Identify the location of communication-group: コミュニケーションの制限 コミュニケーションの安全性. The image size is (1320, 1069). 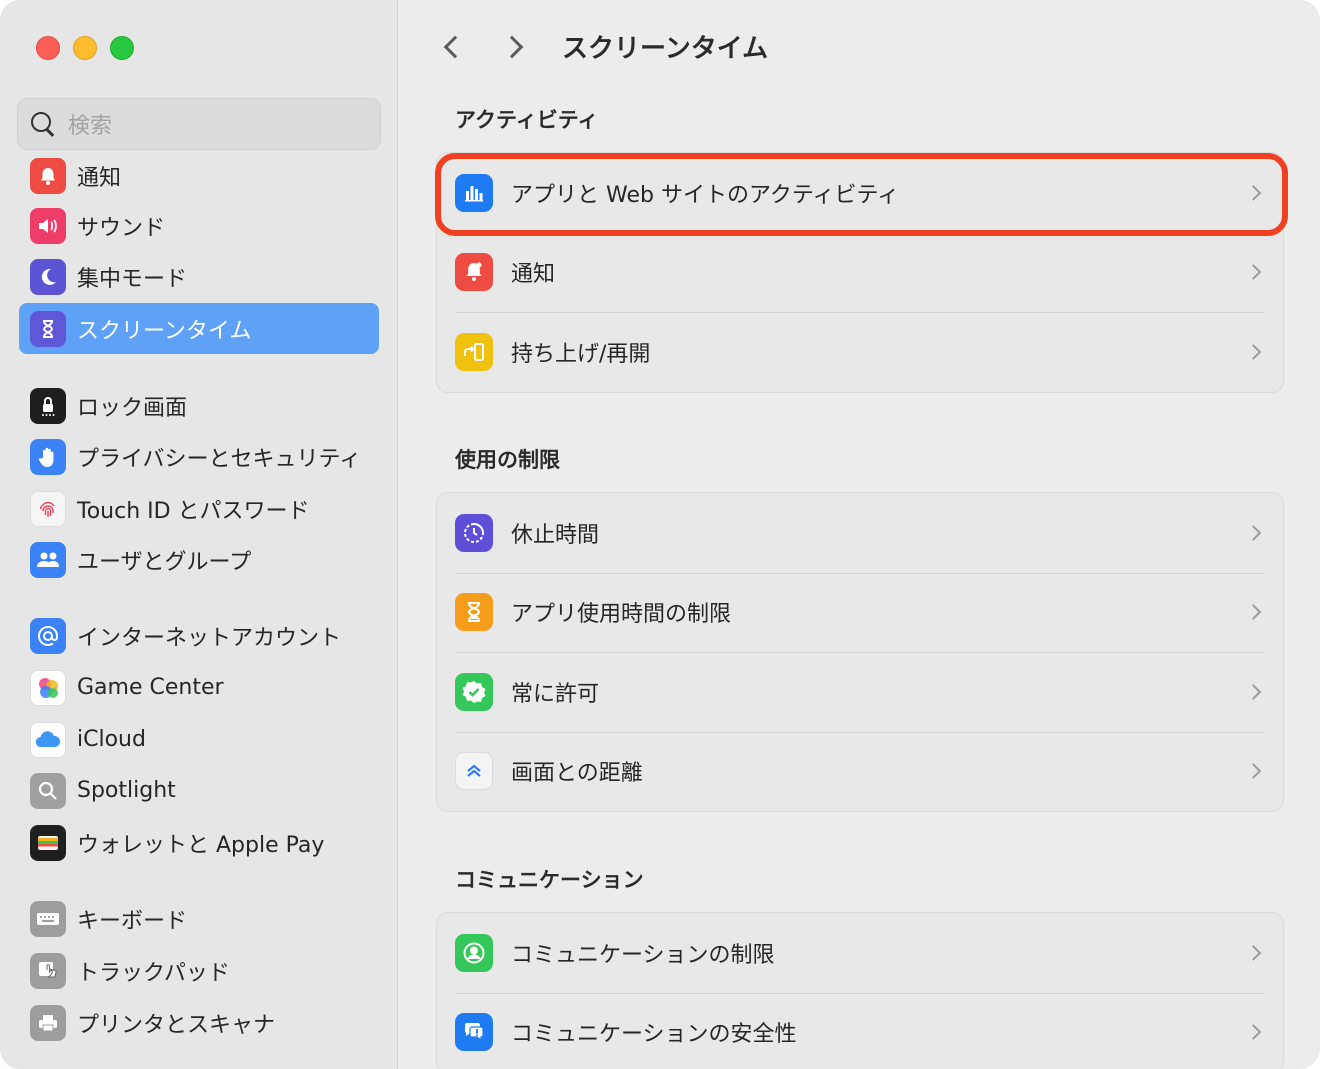
(860, 990).